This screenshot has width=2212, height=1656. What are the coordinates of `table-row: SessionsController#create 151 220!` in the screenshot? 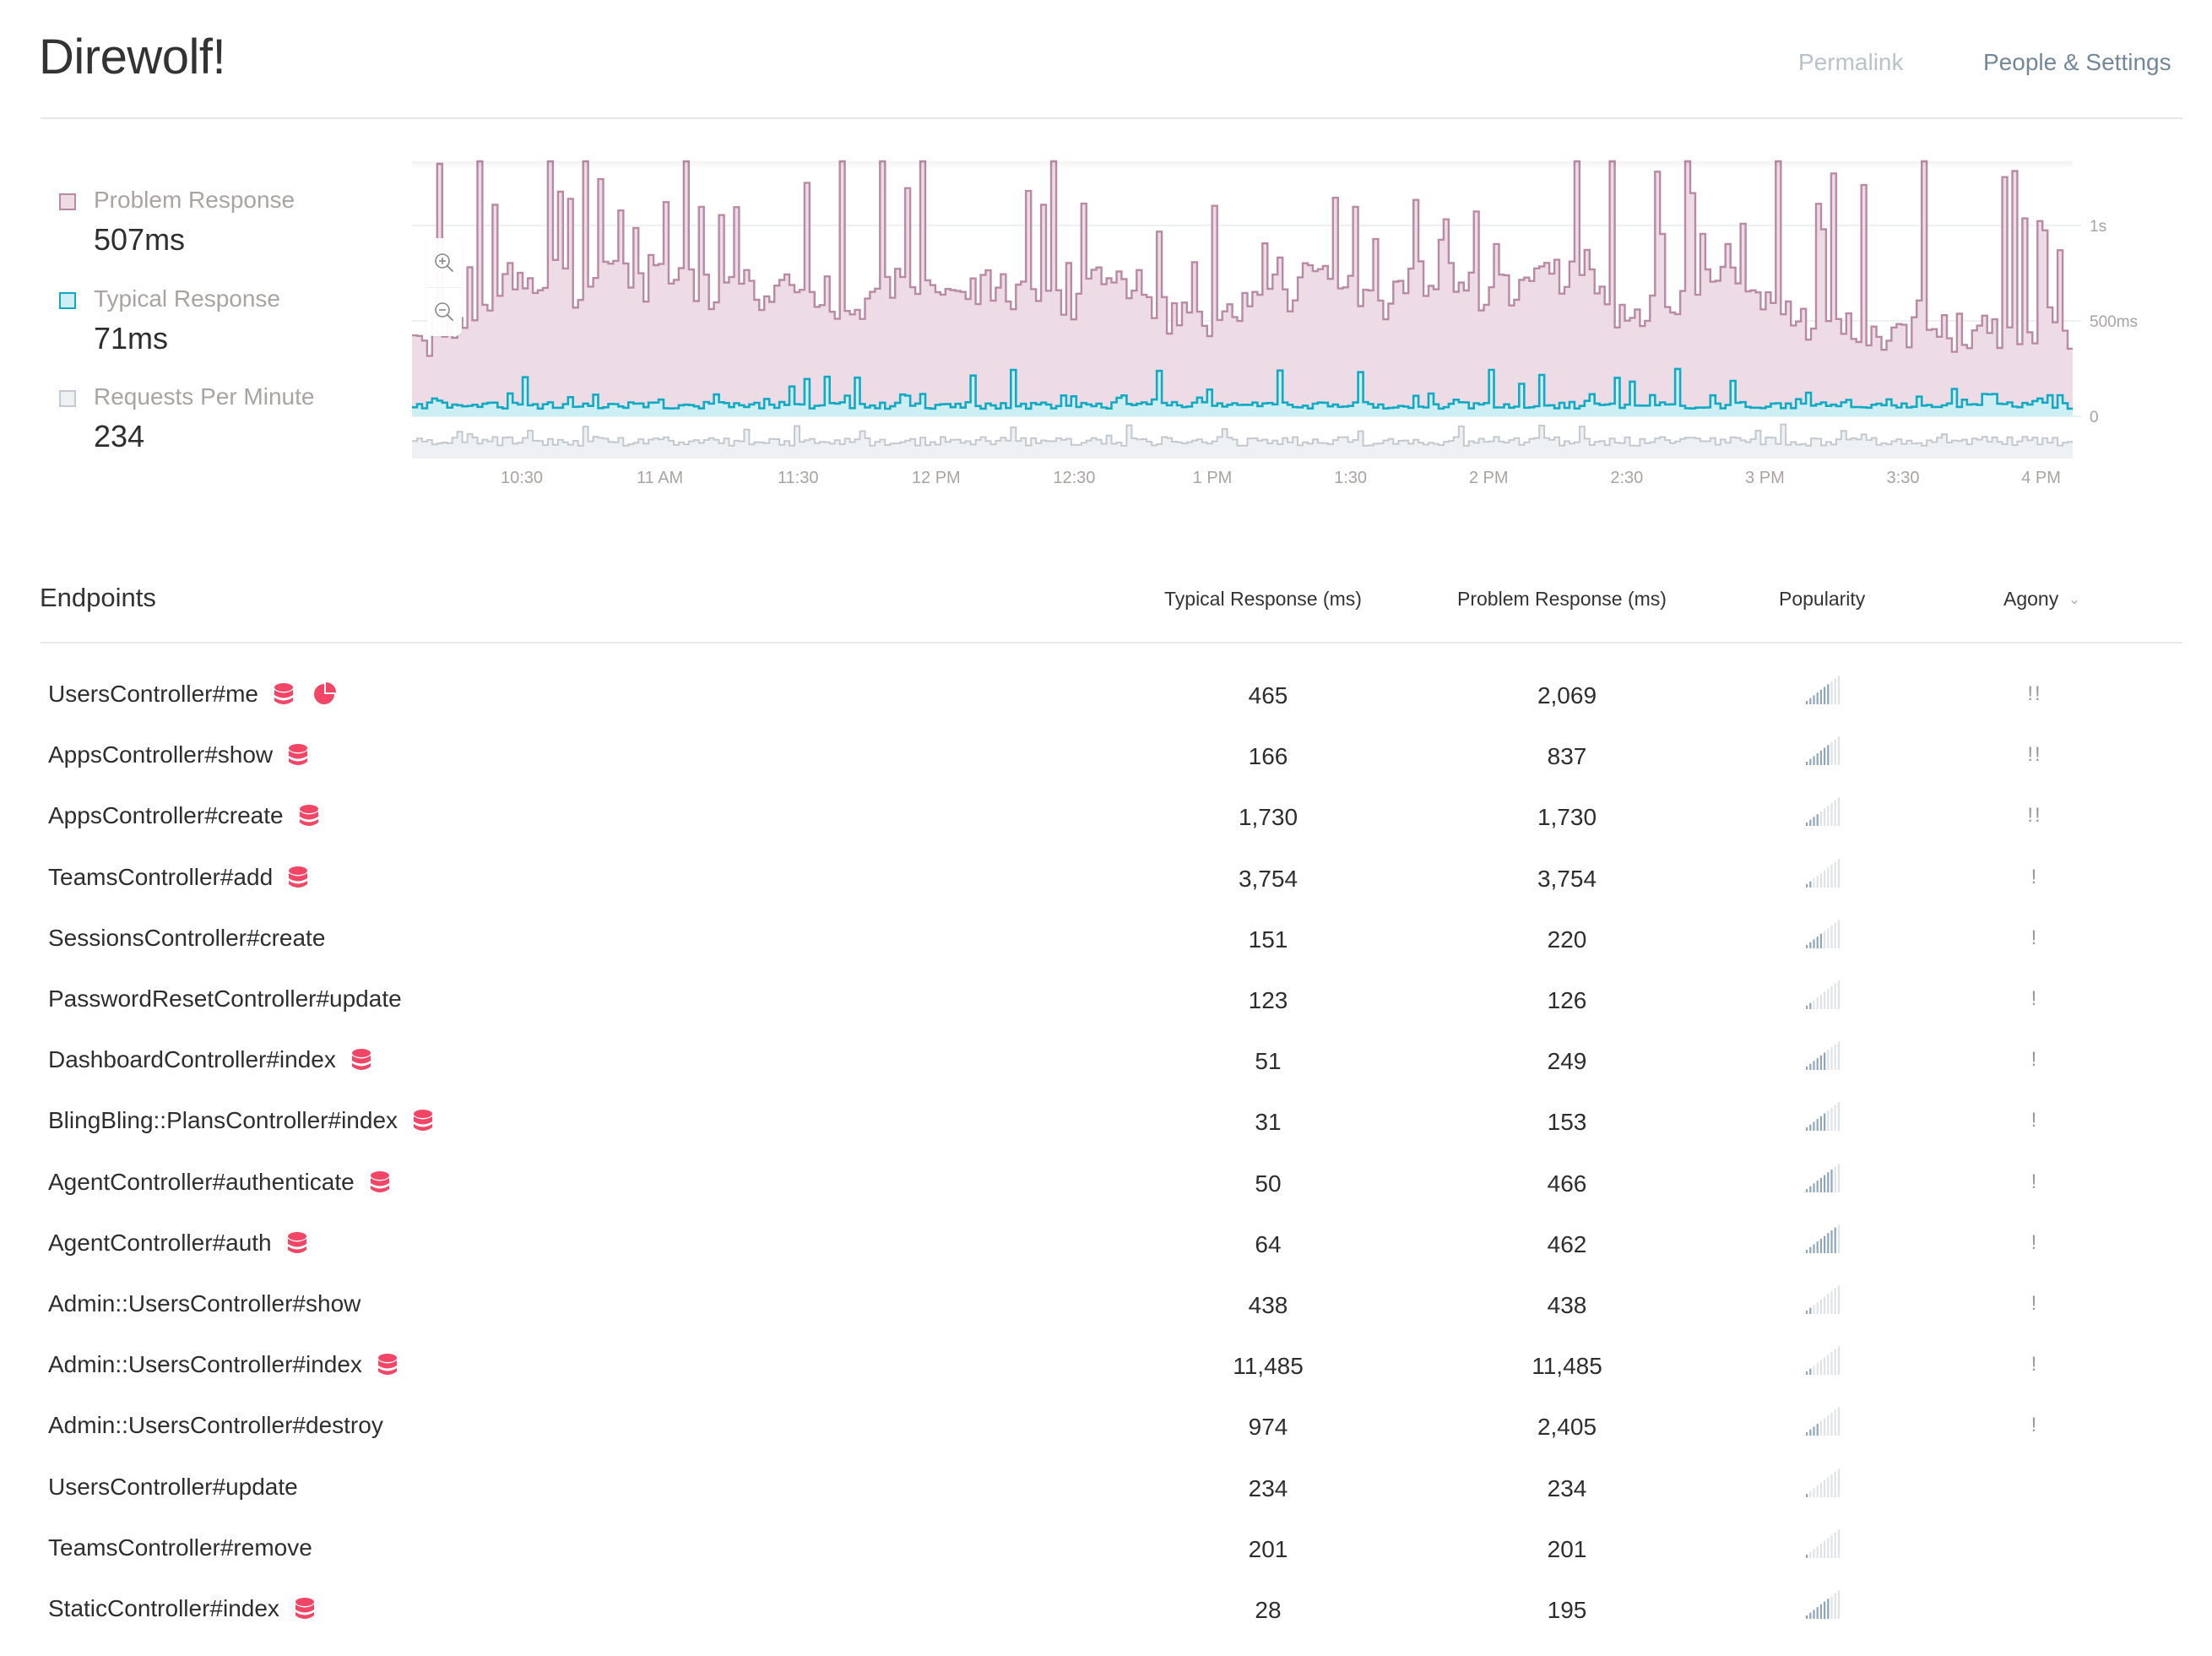 It's located at (1106, 952).